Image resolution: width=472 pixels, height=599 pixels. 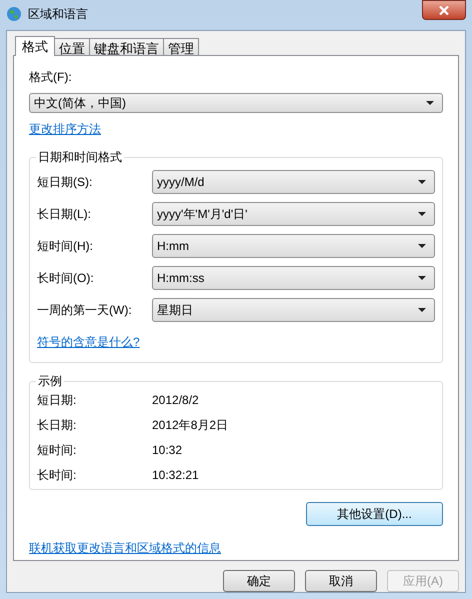 What do you see at coordinates (66, 278) in the screenshot?
I see `field-label: 长时间(O):` at bounding box center [66, 278].